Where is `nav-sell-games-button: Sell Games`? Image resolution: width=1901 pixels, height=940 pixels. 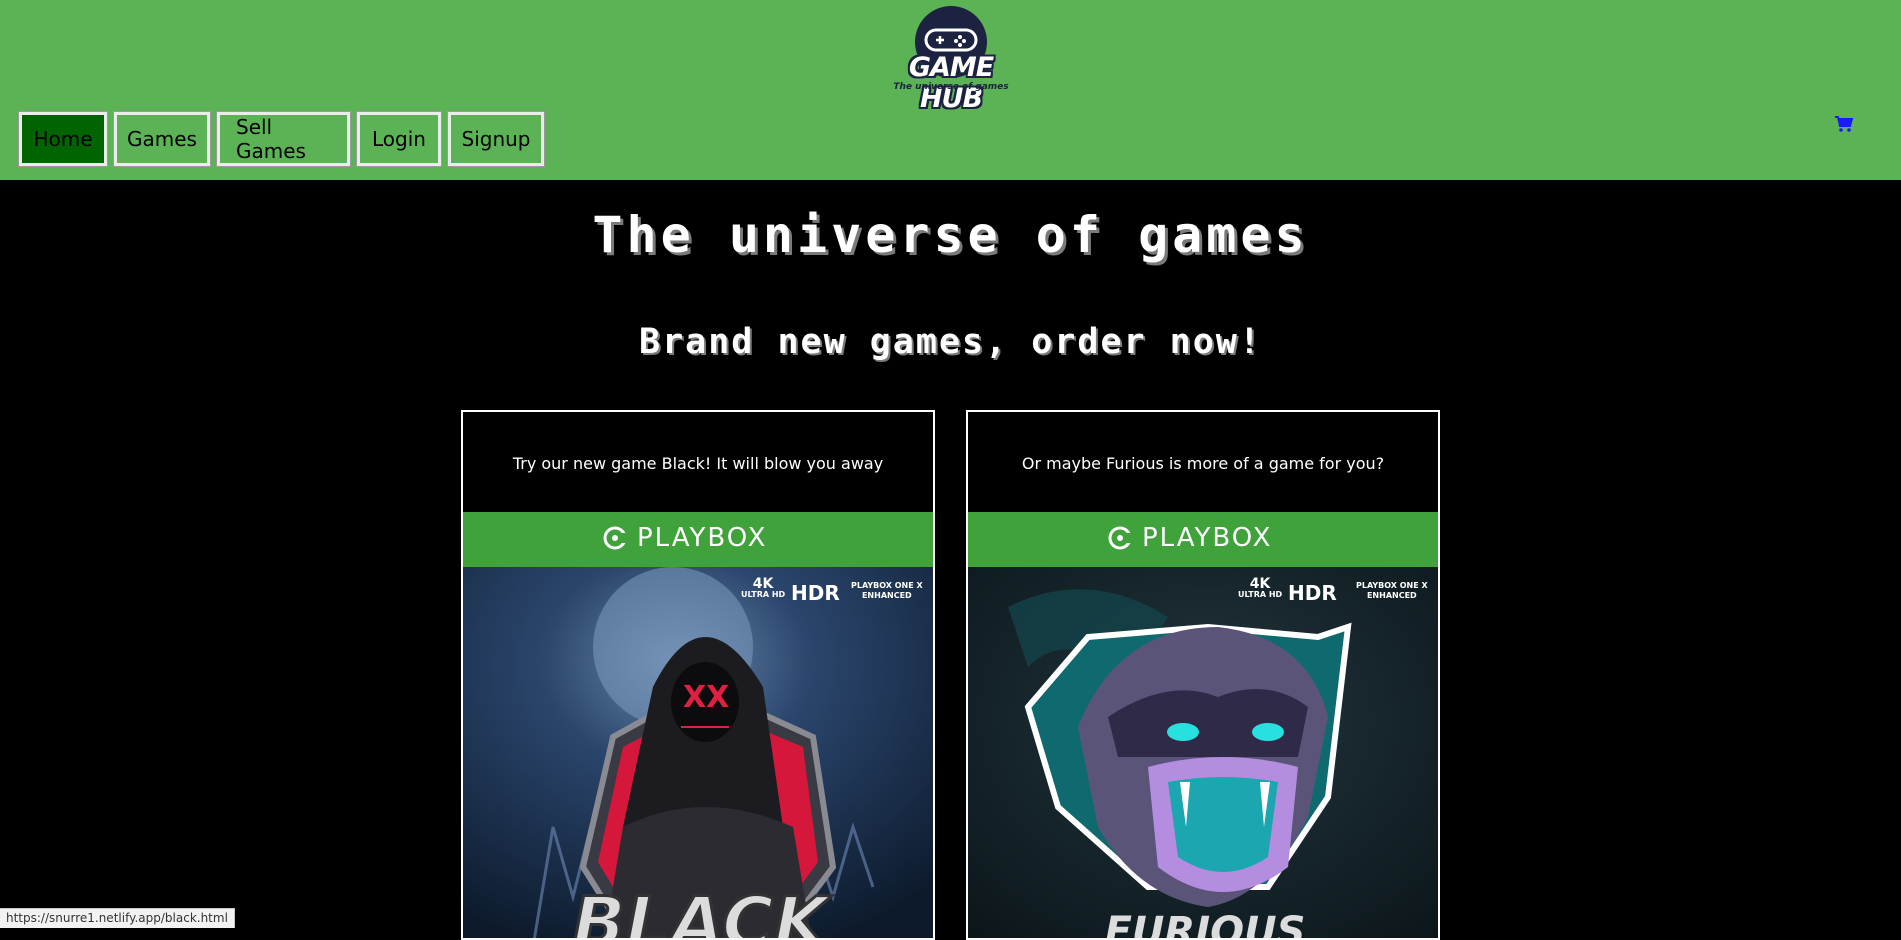
nav-sell-games-button: Sell Games is located at coordinates (283, 139).